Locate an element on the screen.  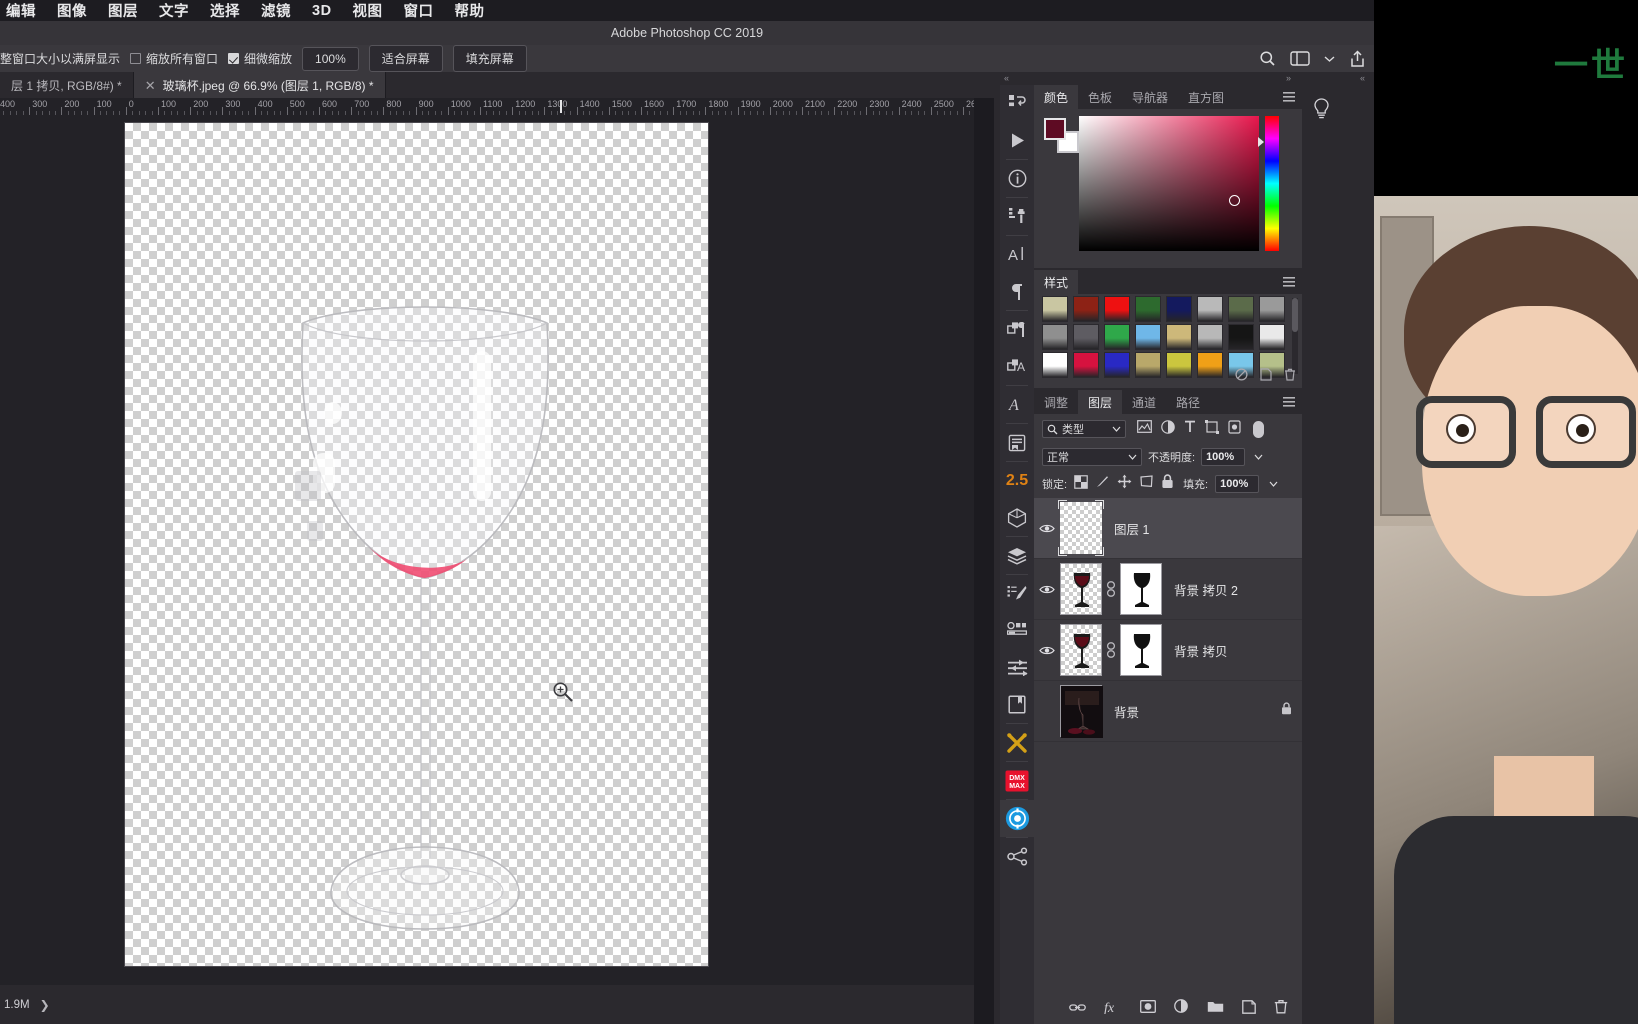
rail-info-icon is located at coordinates (1017, 178).